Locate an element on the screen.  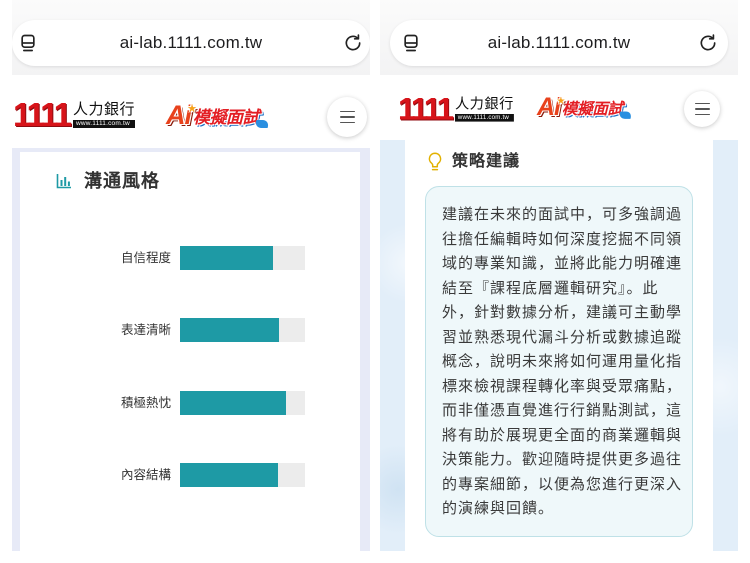
bar-fill-confidence is located at coordinates (226, 258).